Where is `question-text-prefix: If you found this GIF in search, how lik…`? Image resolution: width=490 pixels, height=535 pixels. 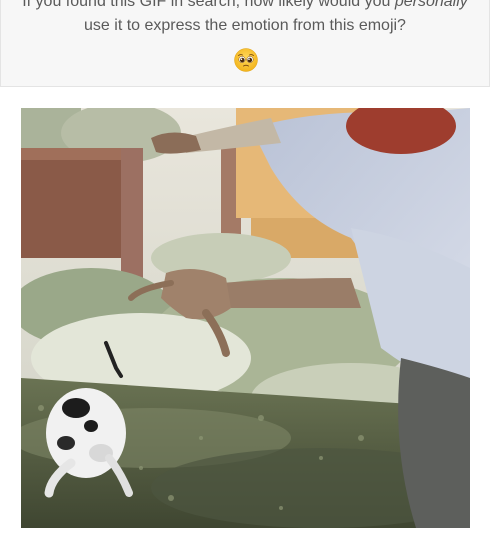
question-text-prefix: If you found this GIF in search, how lik… is located at coordinates (208, 5).